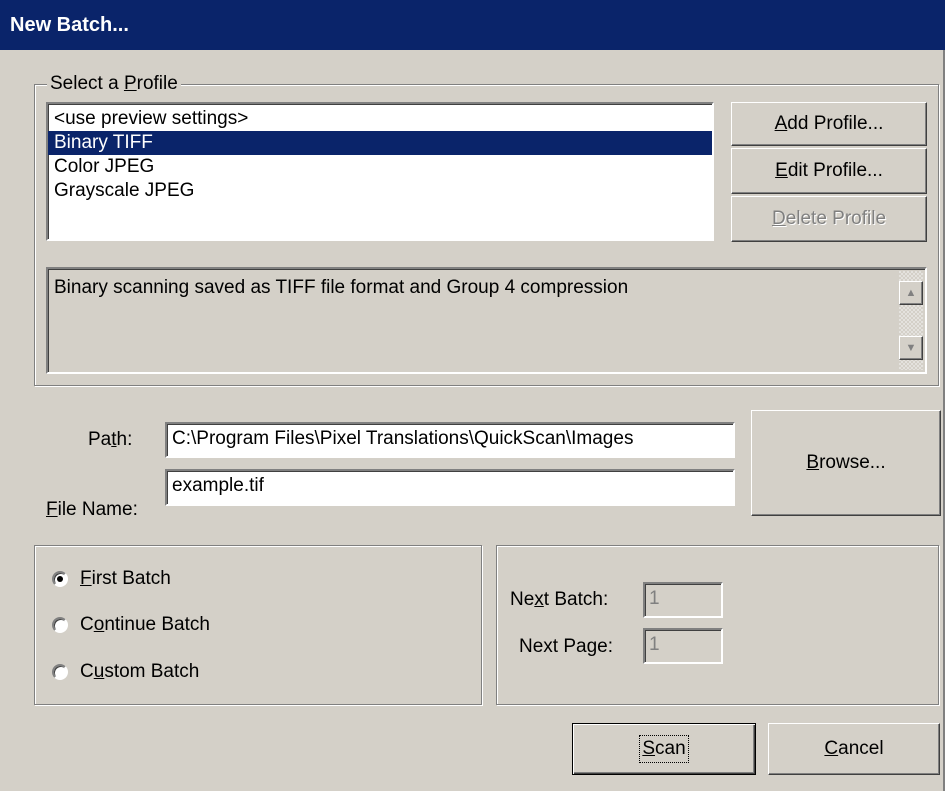 The image size is (951, 791). Describe the element at coordinates (110, 439) in the screenshot. I see `path-label: Path:` at that location.